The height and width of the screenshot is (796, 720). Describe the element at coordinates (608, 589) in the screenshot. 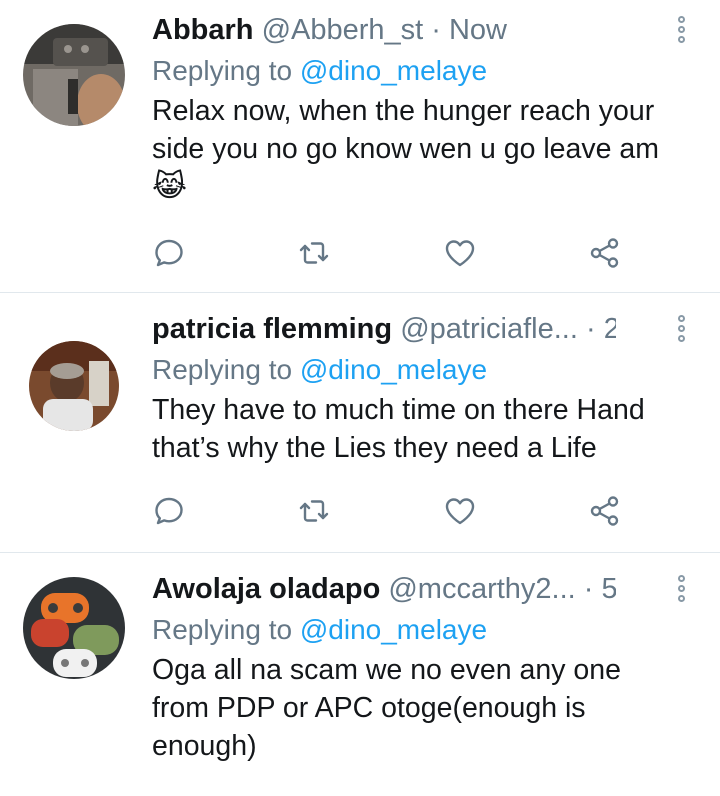

I see `timestamp: 50s` at that location.